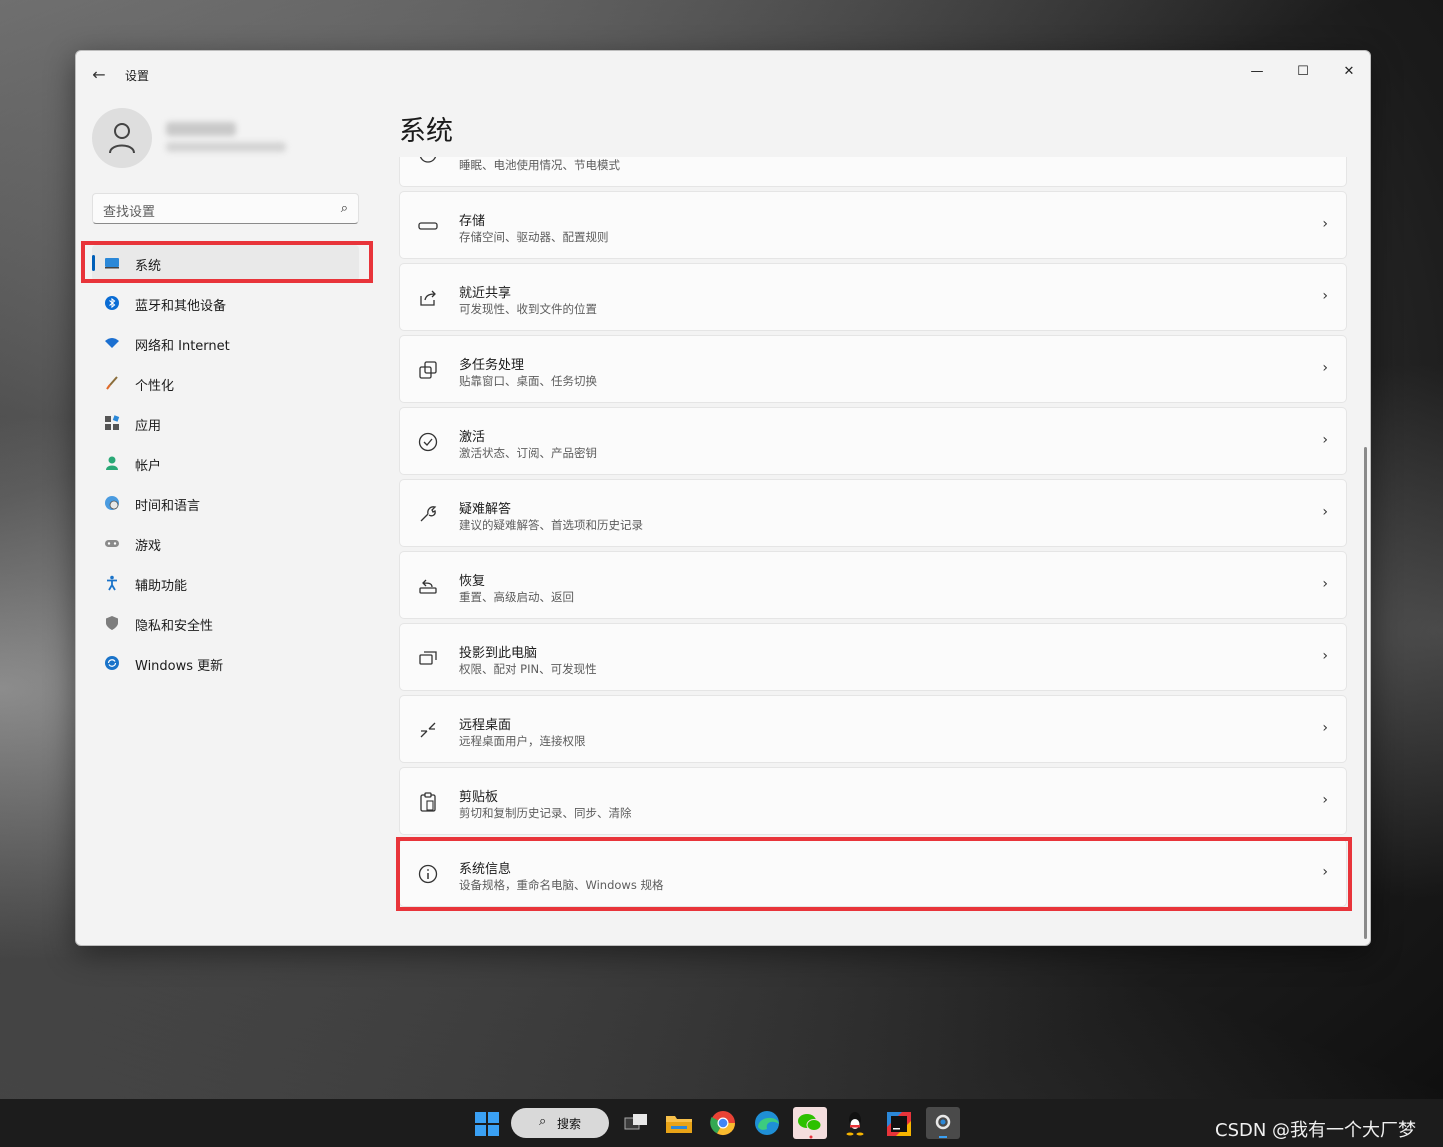  Describe the element at coordinates (873, 657) in the screenshot. I see `settings-card-project-to-pc: 投影到此电脑 权限、配对 PIN、可发现性 ›` at that location.